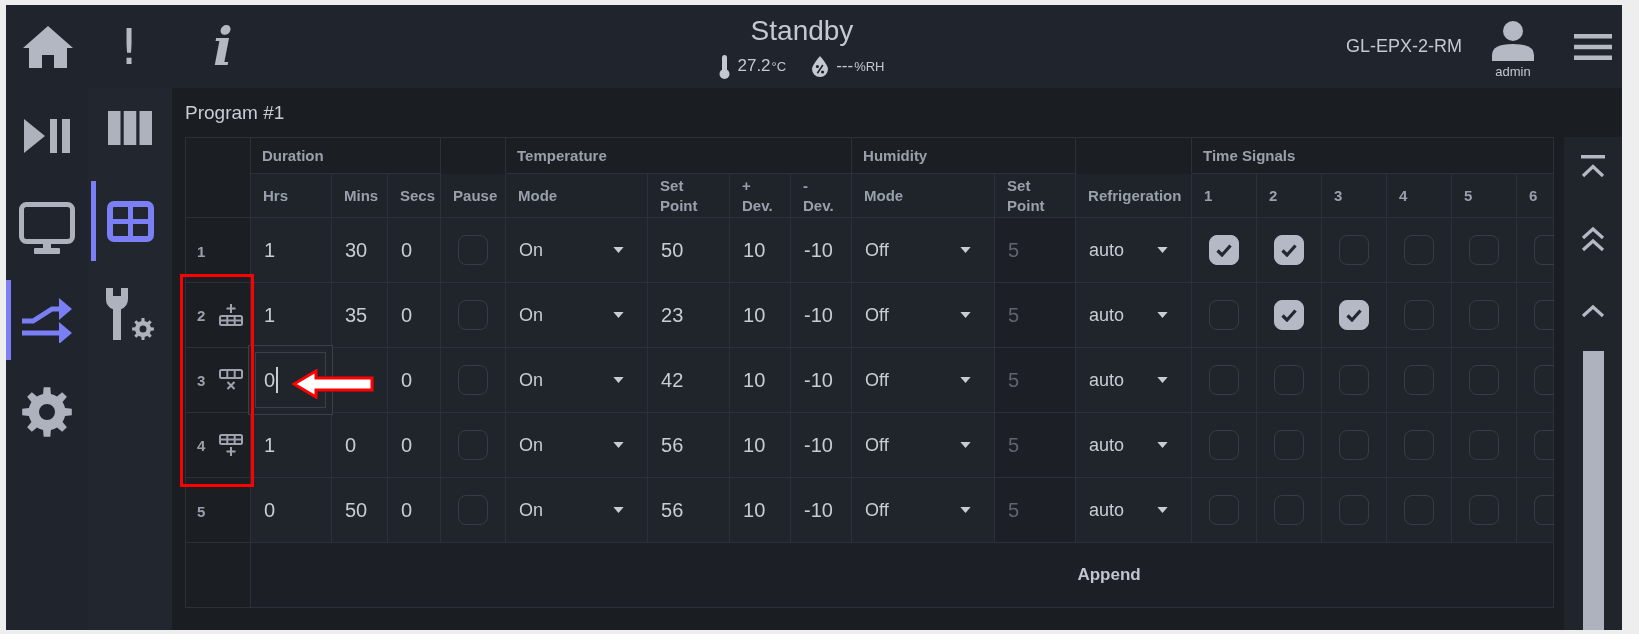 The height and width of the screenshot is (634, 1639). I want to click on temperature-value: 27.2, so click(754, 66).